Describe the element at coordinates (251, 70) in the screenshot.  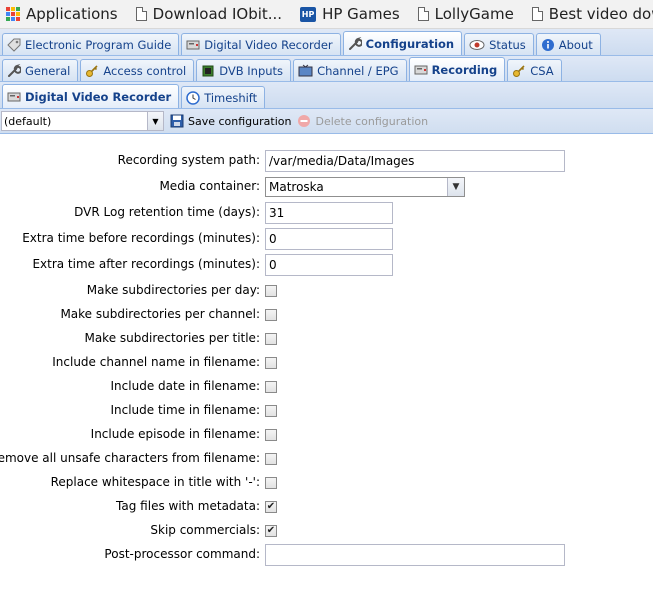
I see `tab-label: DVB Inputs` at that location.